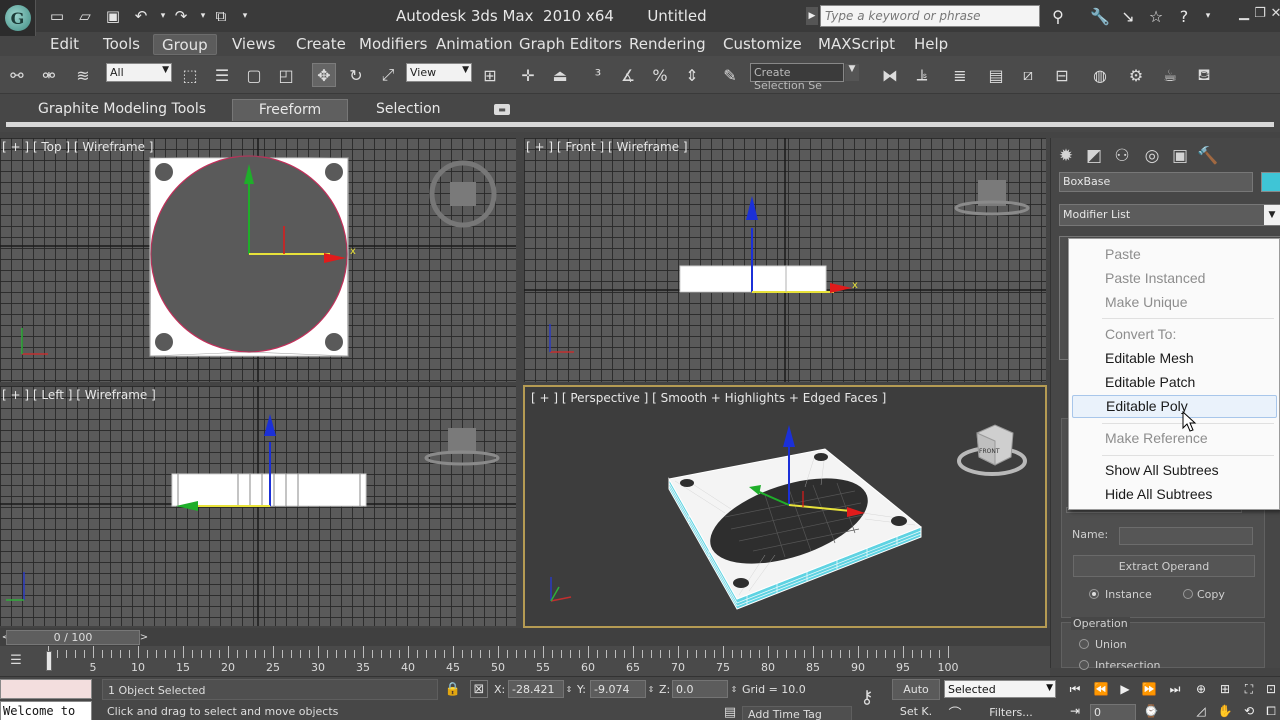 This screenshot has height=720, width=1280. Describe the element at coordinates (1084, 665) in the screenshot. I see `intersection-radio` at that location.